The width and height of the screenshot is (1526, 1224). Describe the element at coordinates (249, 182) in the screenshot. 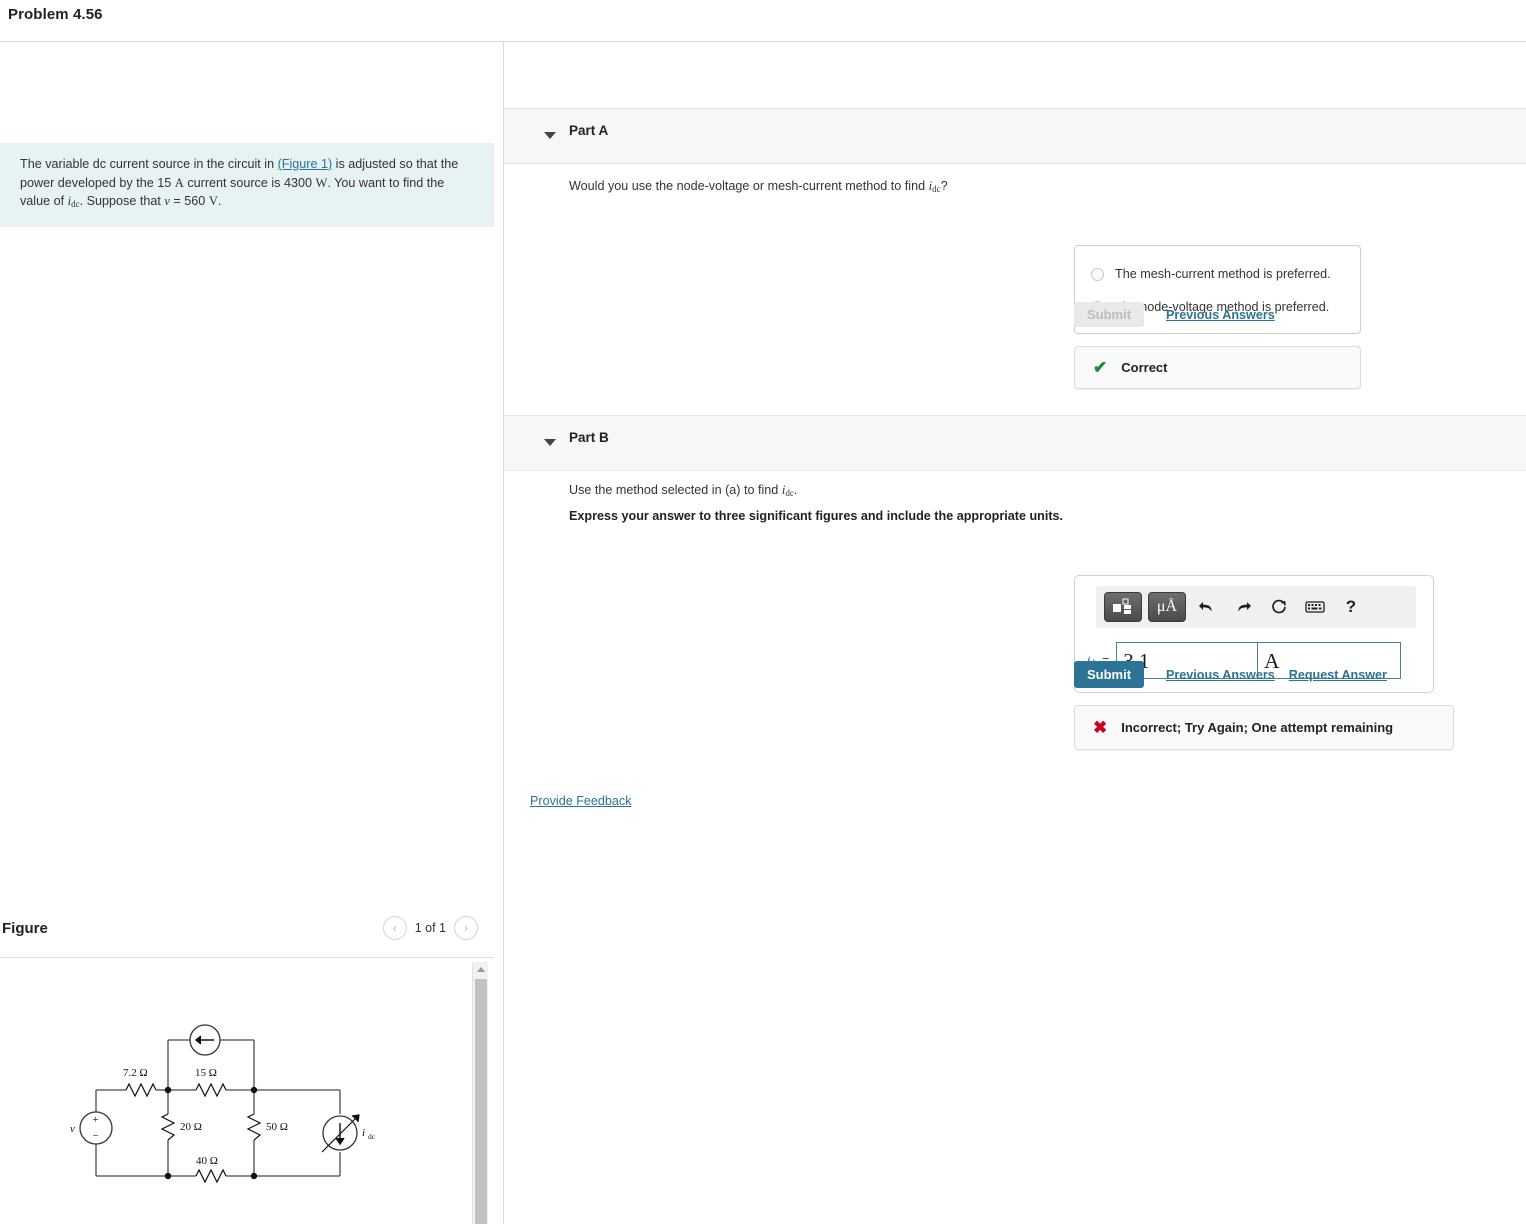

I see `problem-text-3: current source is 4300` at that location.